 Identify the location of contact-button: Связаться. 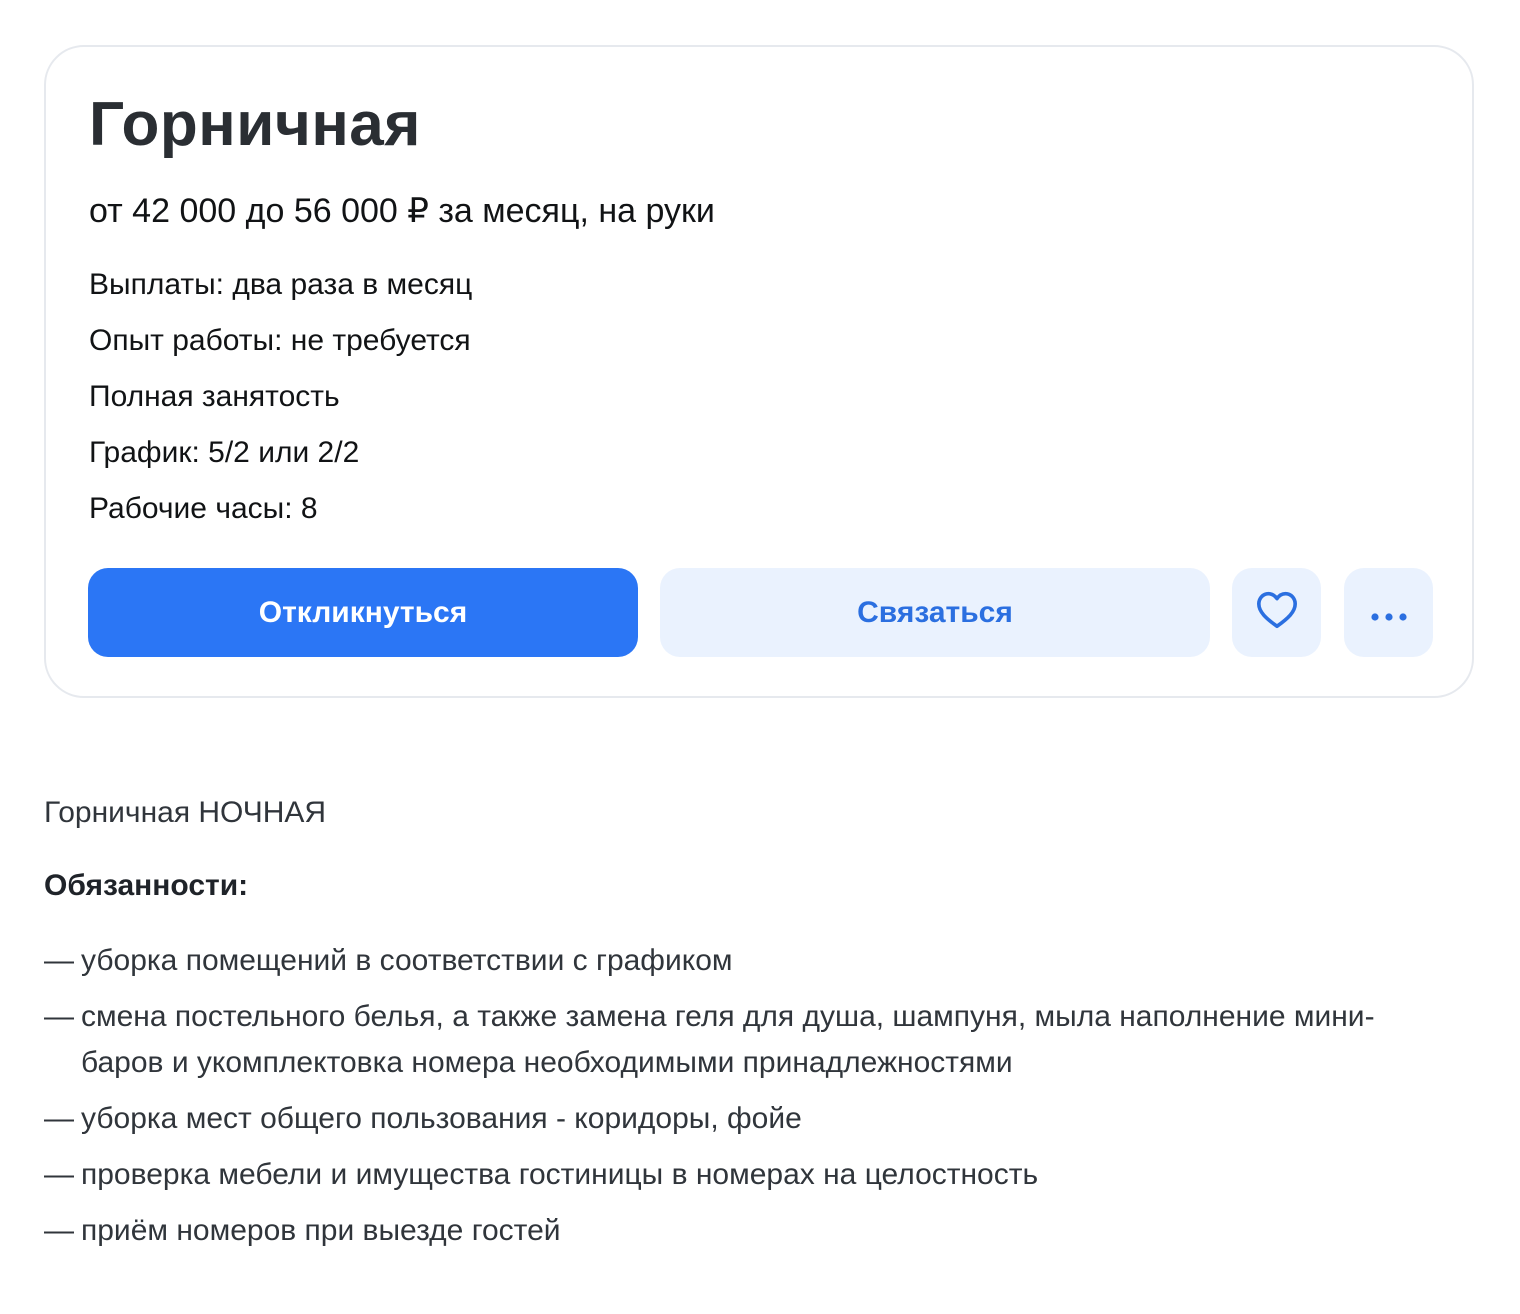
(935, 612).